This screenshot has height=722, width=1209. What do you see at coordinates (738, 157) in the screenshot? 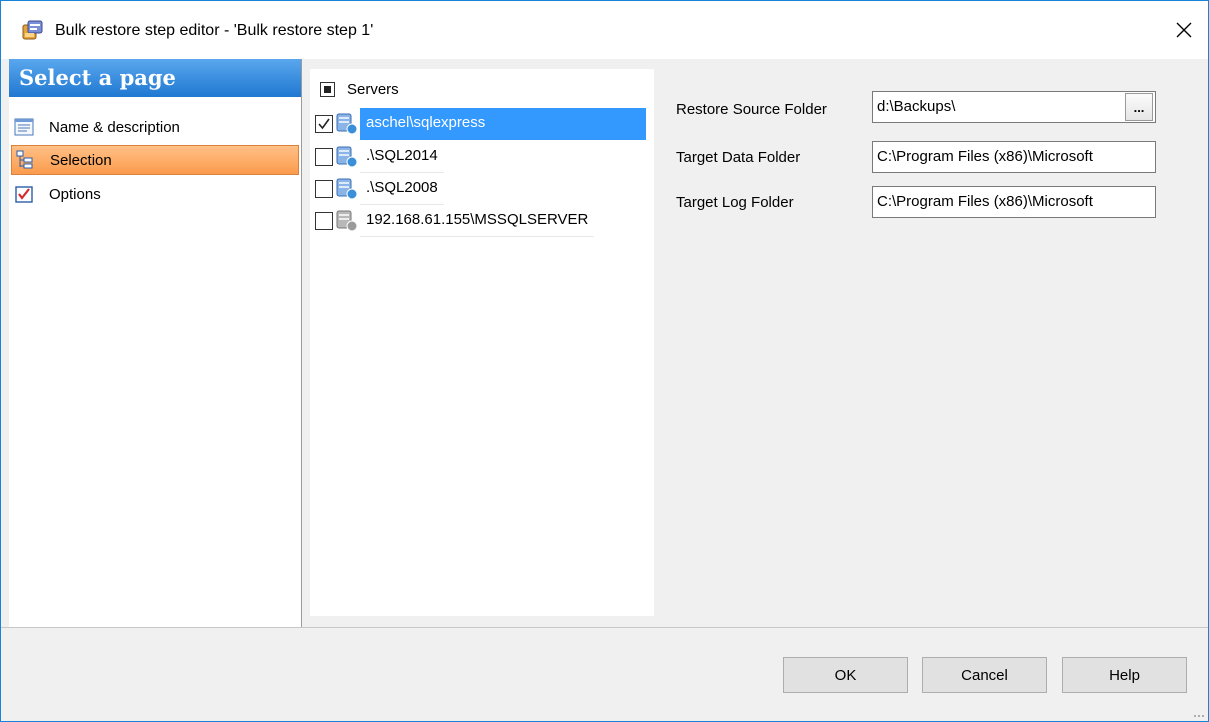
I see `target-data-label: Target Data Folder` at bounding box center [738, 157].